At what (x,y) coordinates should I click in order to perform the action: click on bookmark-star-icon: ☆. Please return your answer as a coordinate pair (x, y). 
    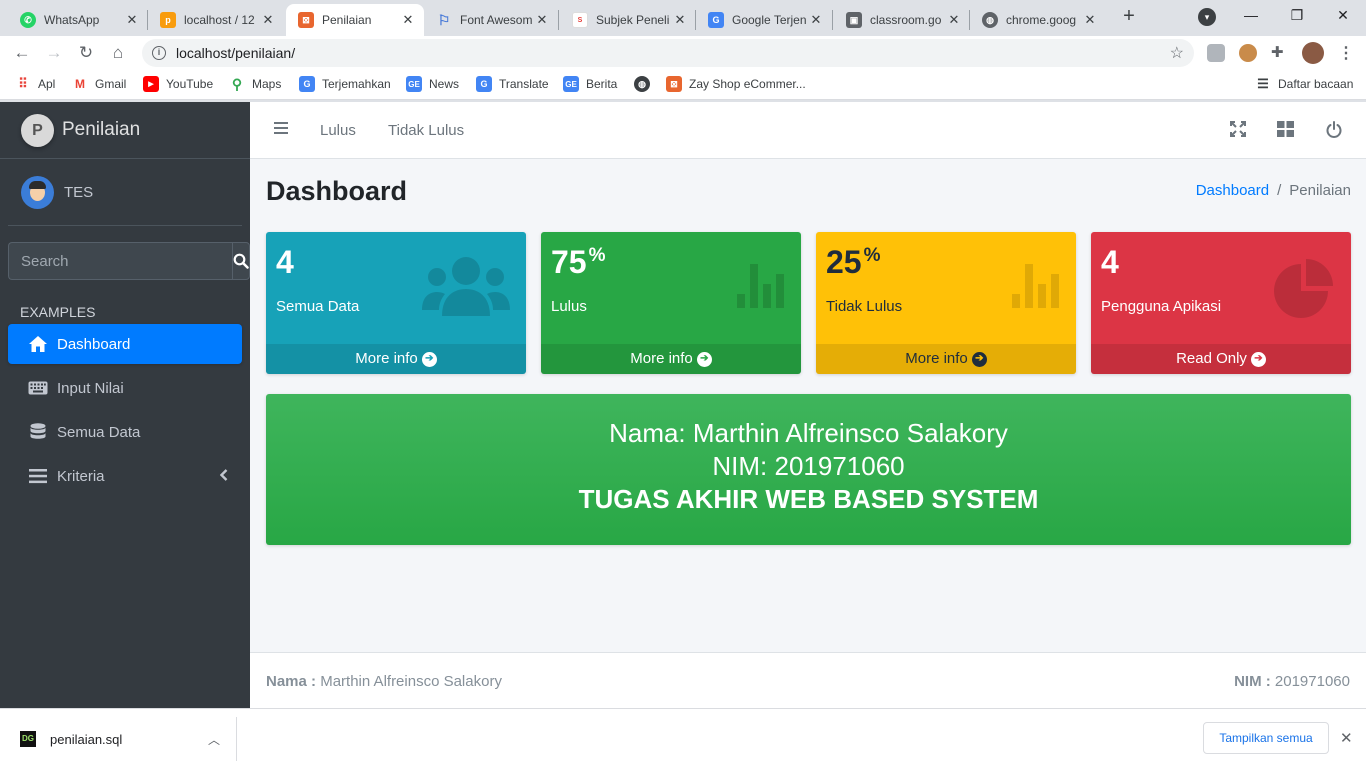
    Looking at the image, I should click on (1177, 53).